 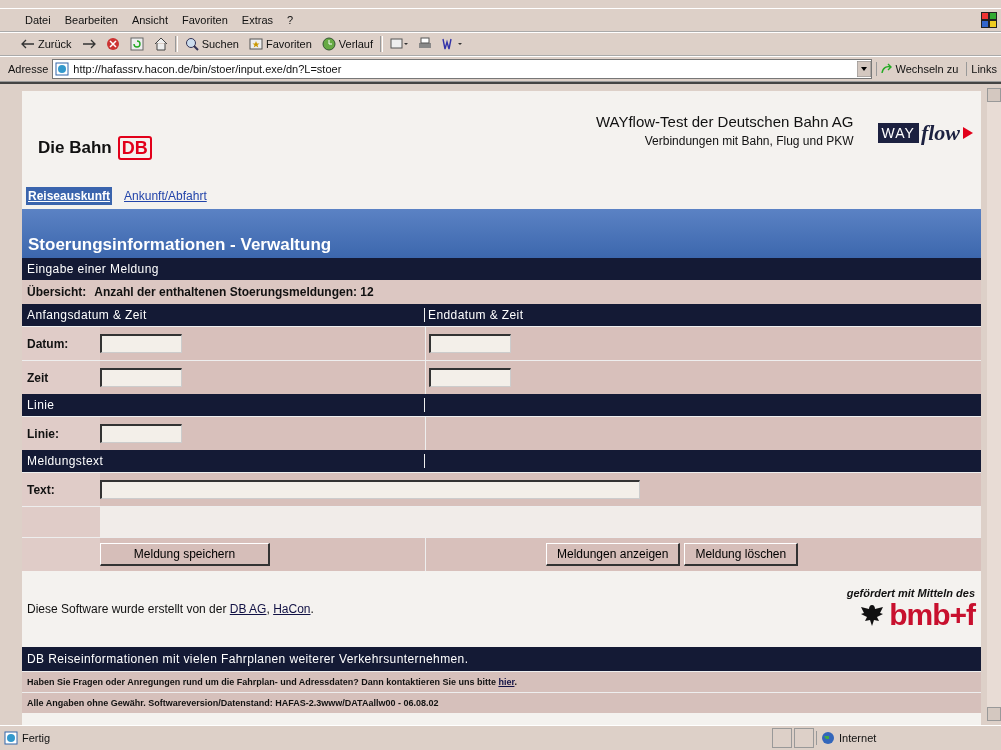 I want to click on dropdown-arrow-icon, so click(x=863, y=69).